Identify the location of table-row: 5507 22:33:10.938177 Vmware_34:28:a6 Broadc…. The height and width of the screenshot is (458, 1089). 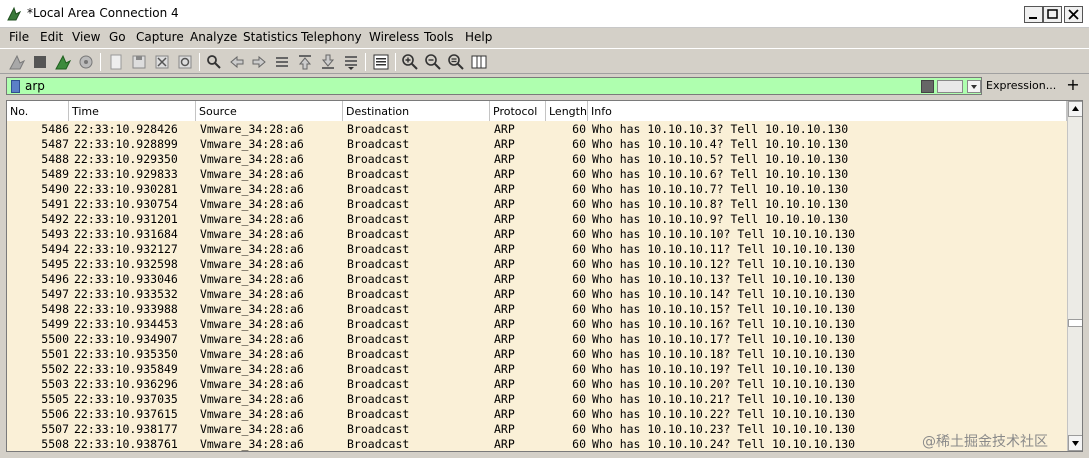
(537, 429).